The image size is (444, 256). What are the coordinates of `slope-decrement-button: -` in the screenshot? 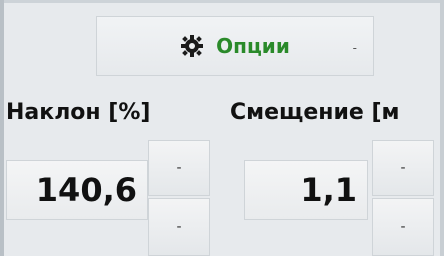 It's located at (179, 227).